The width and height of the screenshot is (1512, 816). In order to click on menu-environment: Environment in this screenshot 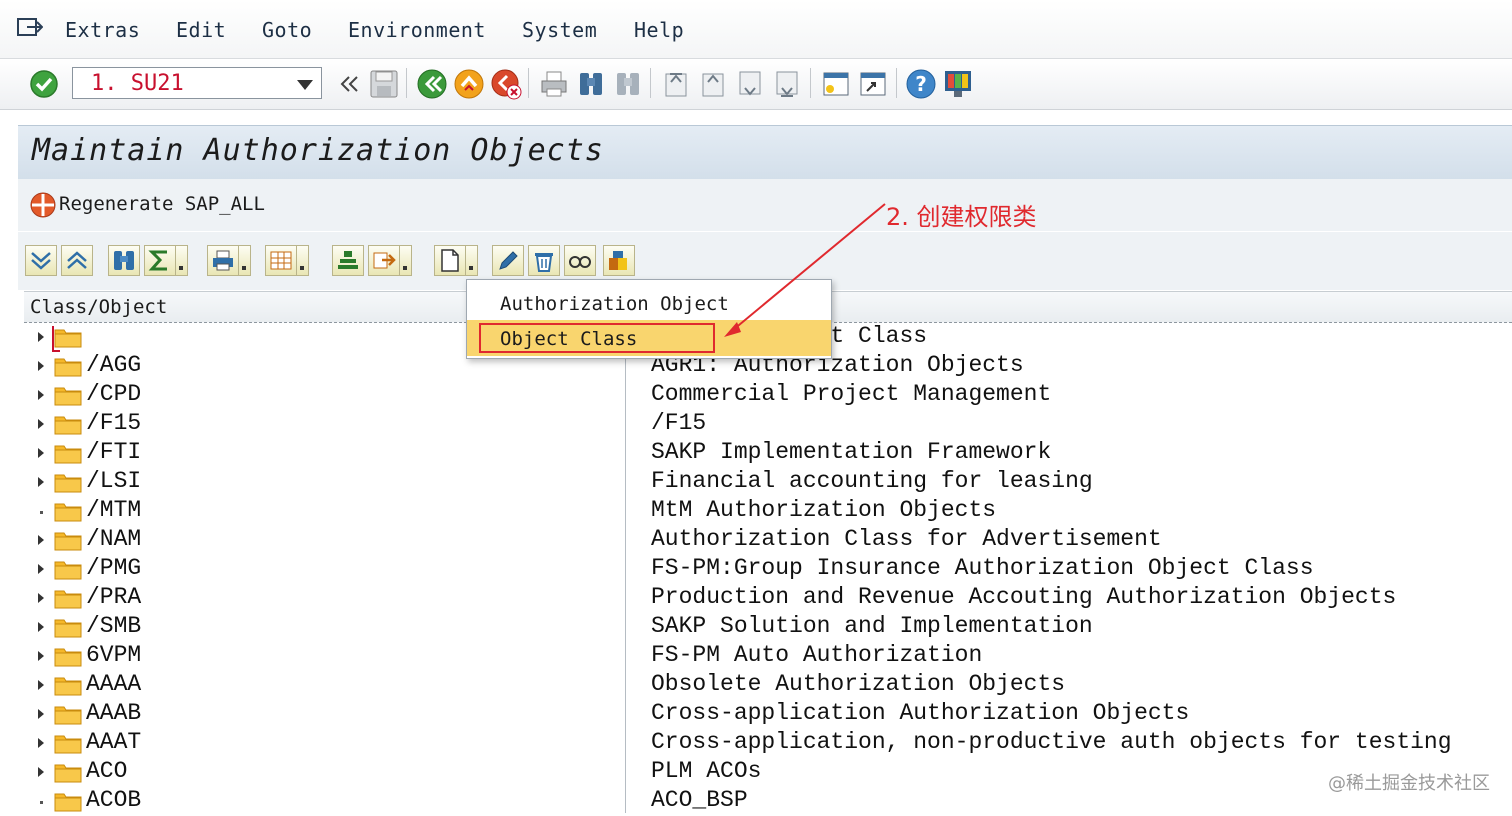, I will do `click(417, 30)`.